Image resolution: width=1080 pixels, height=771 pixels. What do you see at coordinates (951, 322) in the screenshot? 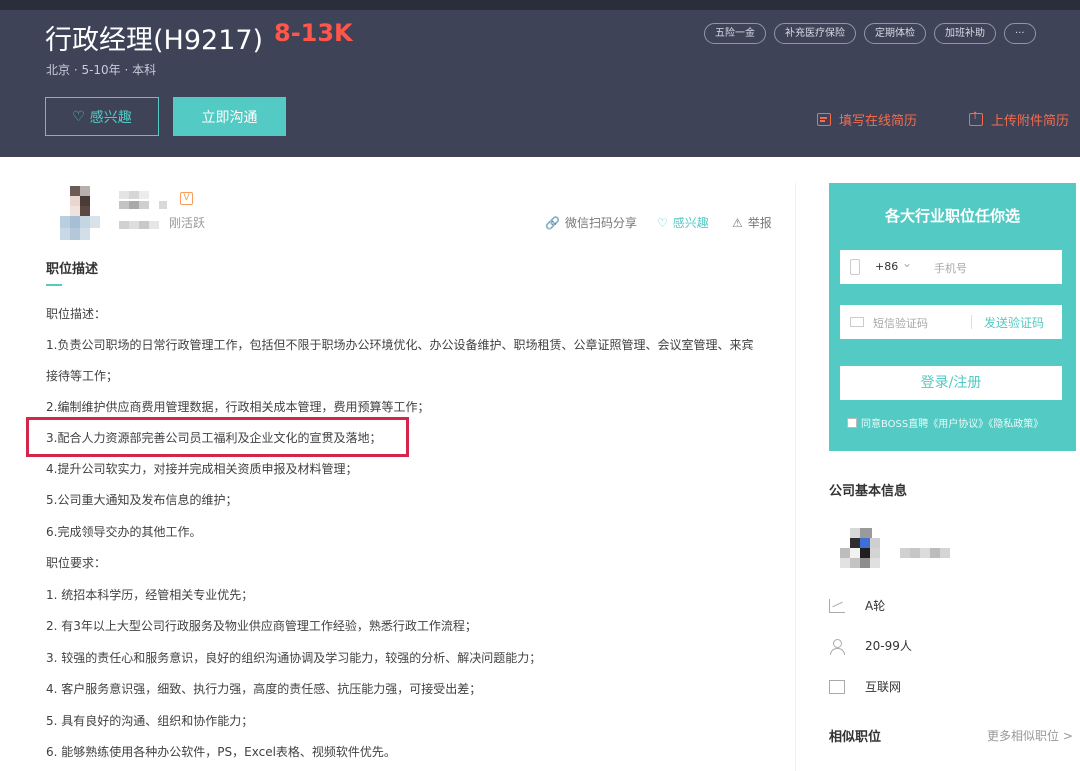
I see `sms-code-field: 短信验证码 发送验证码` at bounding box center [951, 322].